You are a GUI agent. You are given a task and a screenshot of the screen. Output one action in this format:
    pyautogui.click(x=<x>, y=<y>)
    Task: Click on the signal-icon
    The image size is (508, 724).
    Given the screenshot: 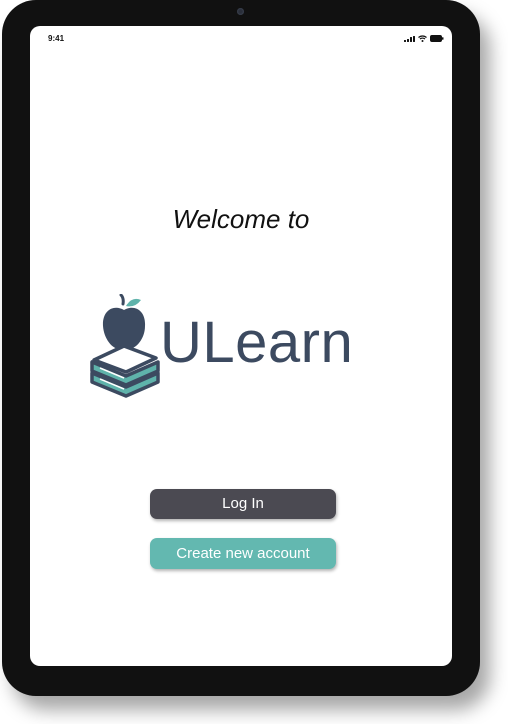 What is the action you would take?
    pyautogui.click(x=409, y=38)
    